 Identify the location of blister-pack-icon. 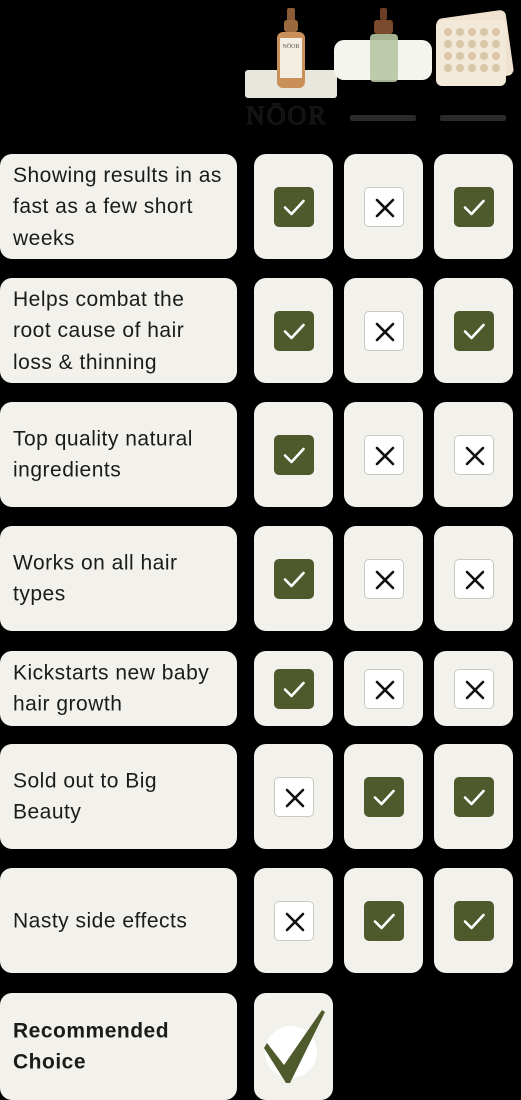
(475, 48).